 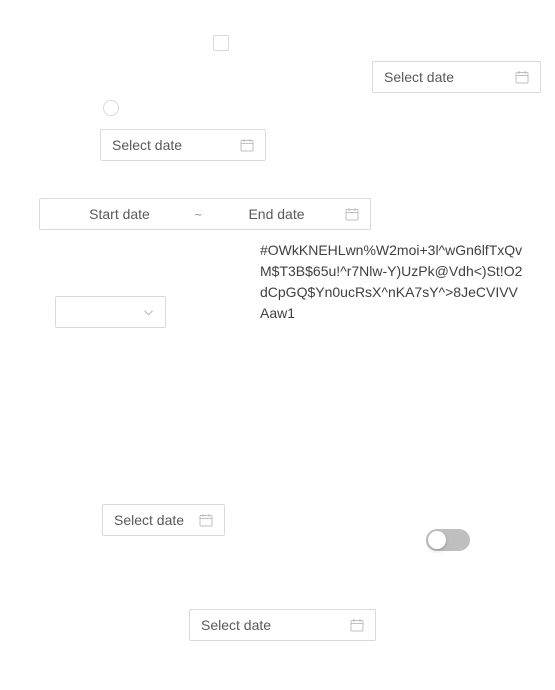 What do you see at coordinates (119, 214) in the screenshot?
I see `range-start-input: Start date` at bounding box center [119, 214].